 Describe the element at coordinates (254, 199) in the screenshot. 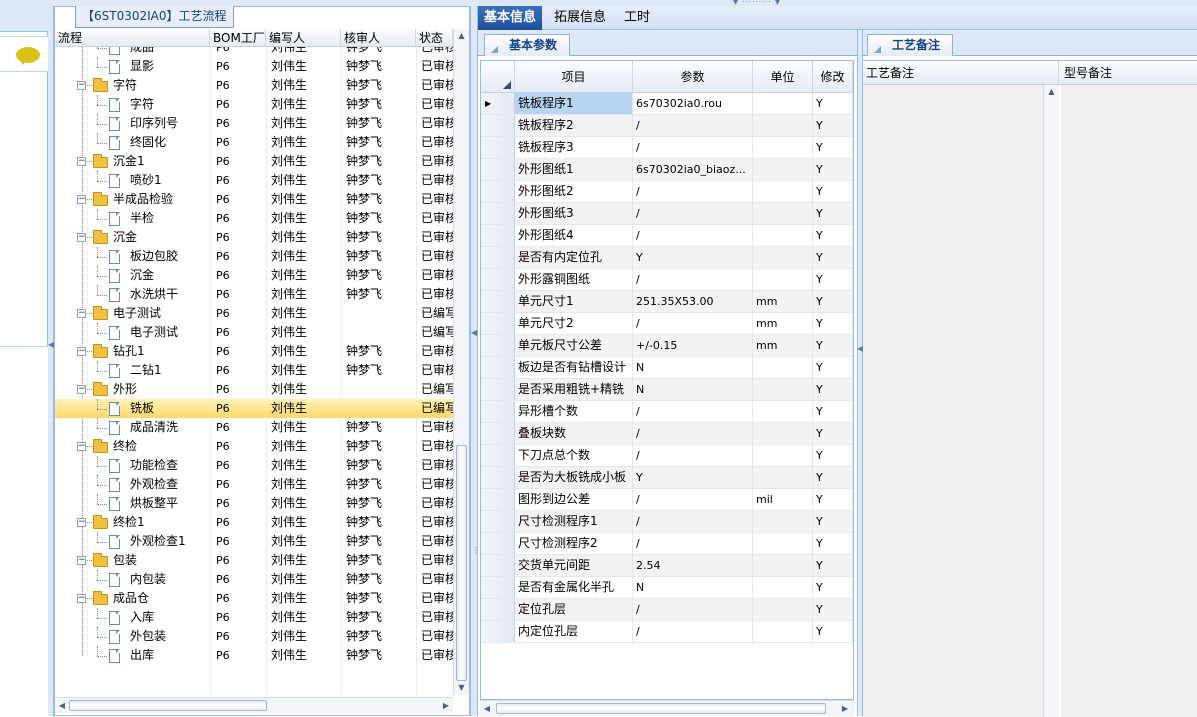

I see `tree-row: − 半成品检验 P6 刘伟生 钟梦飞 已审核` at that location.